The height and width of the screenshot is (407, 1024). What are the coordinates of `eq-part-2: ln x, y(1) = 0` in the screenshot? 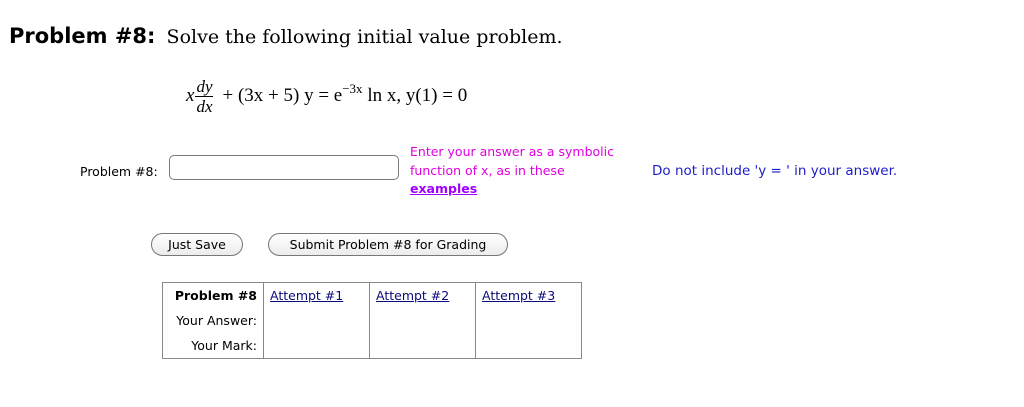 It's located at (415, 95).